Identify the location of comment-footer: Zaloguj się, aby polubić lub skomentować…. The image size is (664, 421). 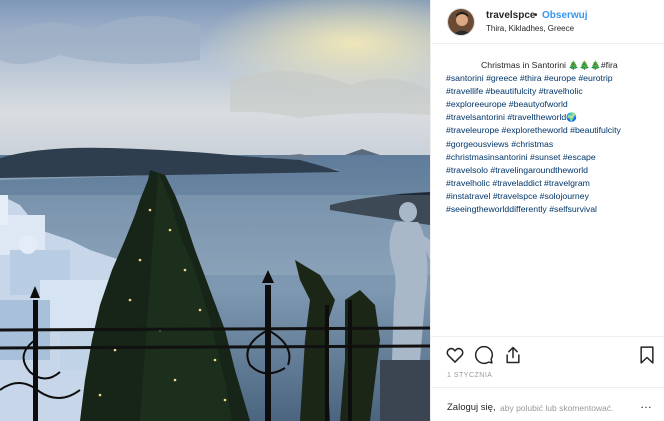
(547, 404).